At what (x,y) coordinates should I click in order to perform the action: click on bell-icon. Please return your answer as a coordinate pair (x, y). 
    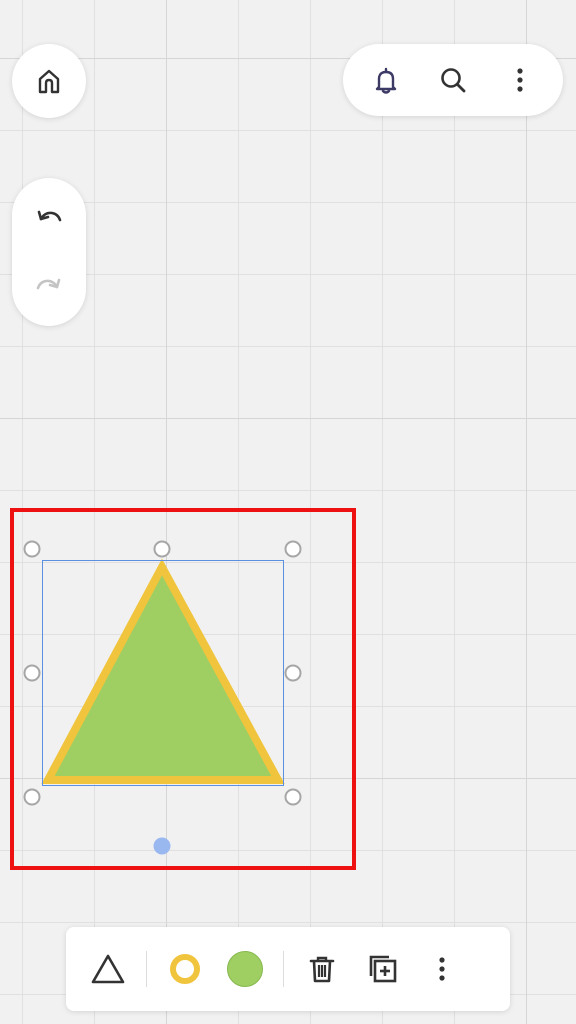
    Looking at the image, I should click on (386, 80).